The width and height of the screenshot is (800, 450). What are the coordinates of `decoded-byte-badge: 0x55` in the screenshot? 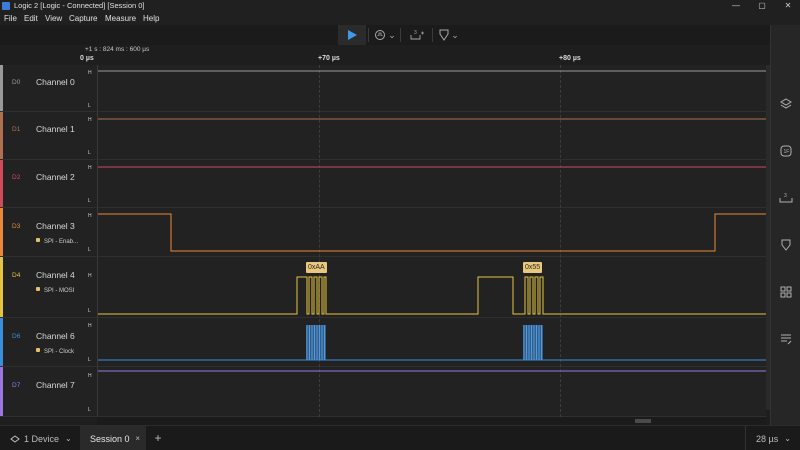 It's located at (533, 267).